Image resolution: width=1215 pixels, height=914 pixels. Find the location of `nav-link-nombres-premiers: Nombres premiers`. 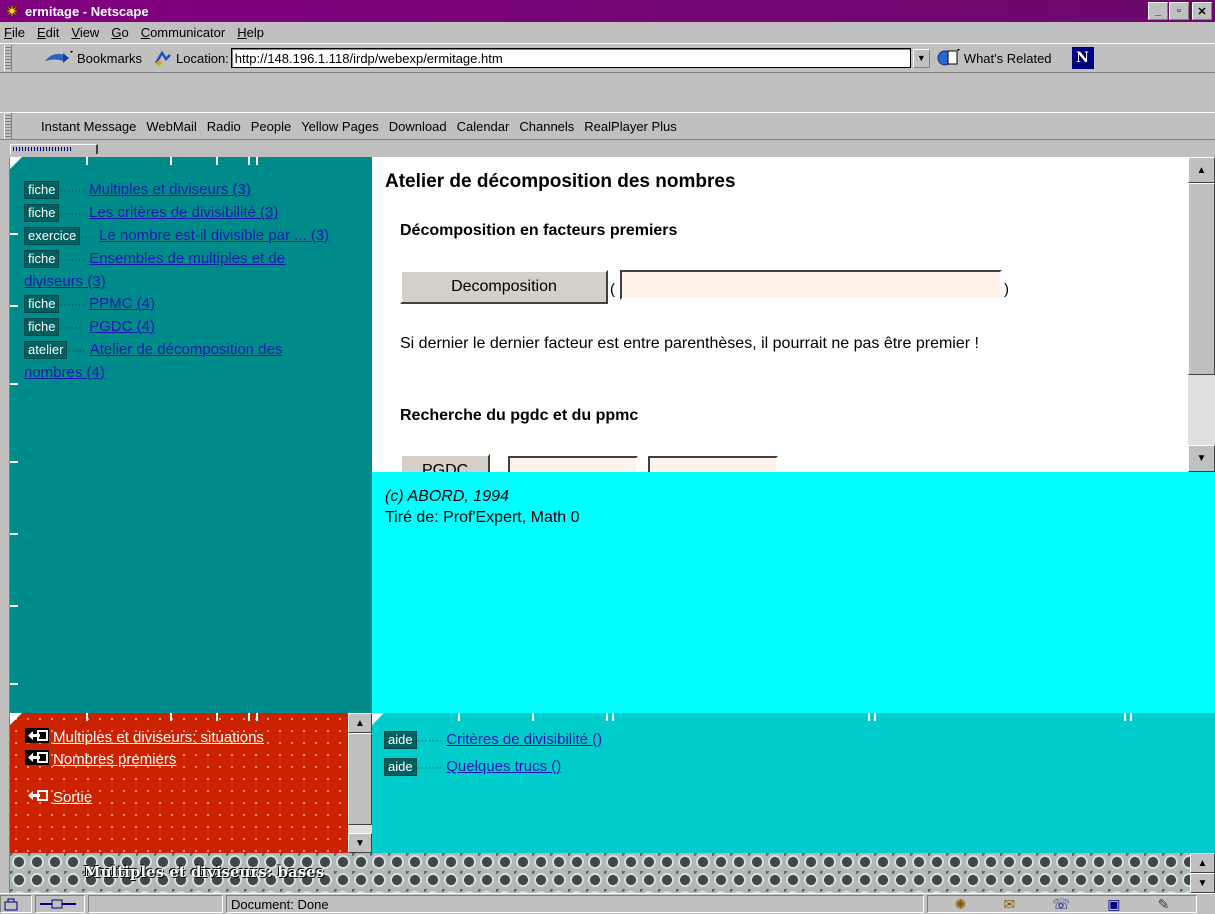

nav-link-nombres-premiers: Nombres premiers is located at coordinates (114, 759).